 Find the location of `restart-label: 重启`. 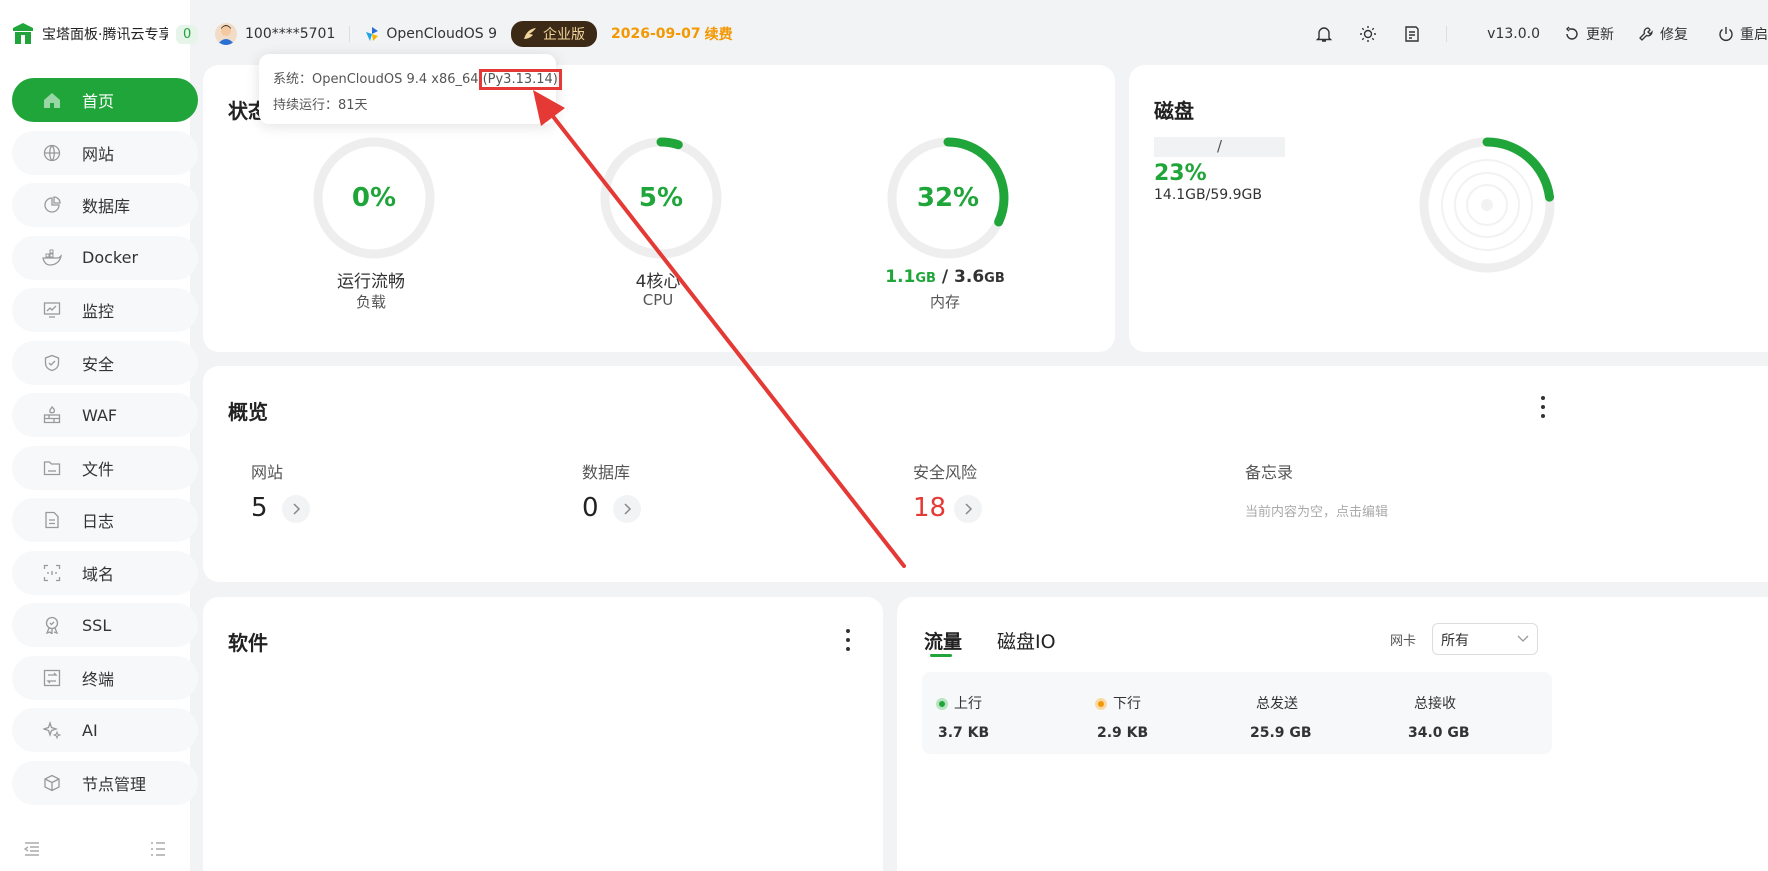

restart-label: 重启 is located at coordinates (1754, 35).